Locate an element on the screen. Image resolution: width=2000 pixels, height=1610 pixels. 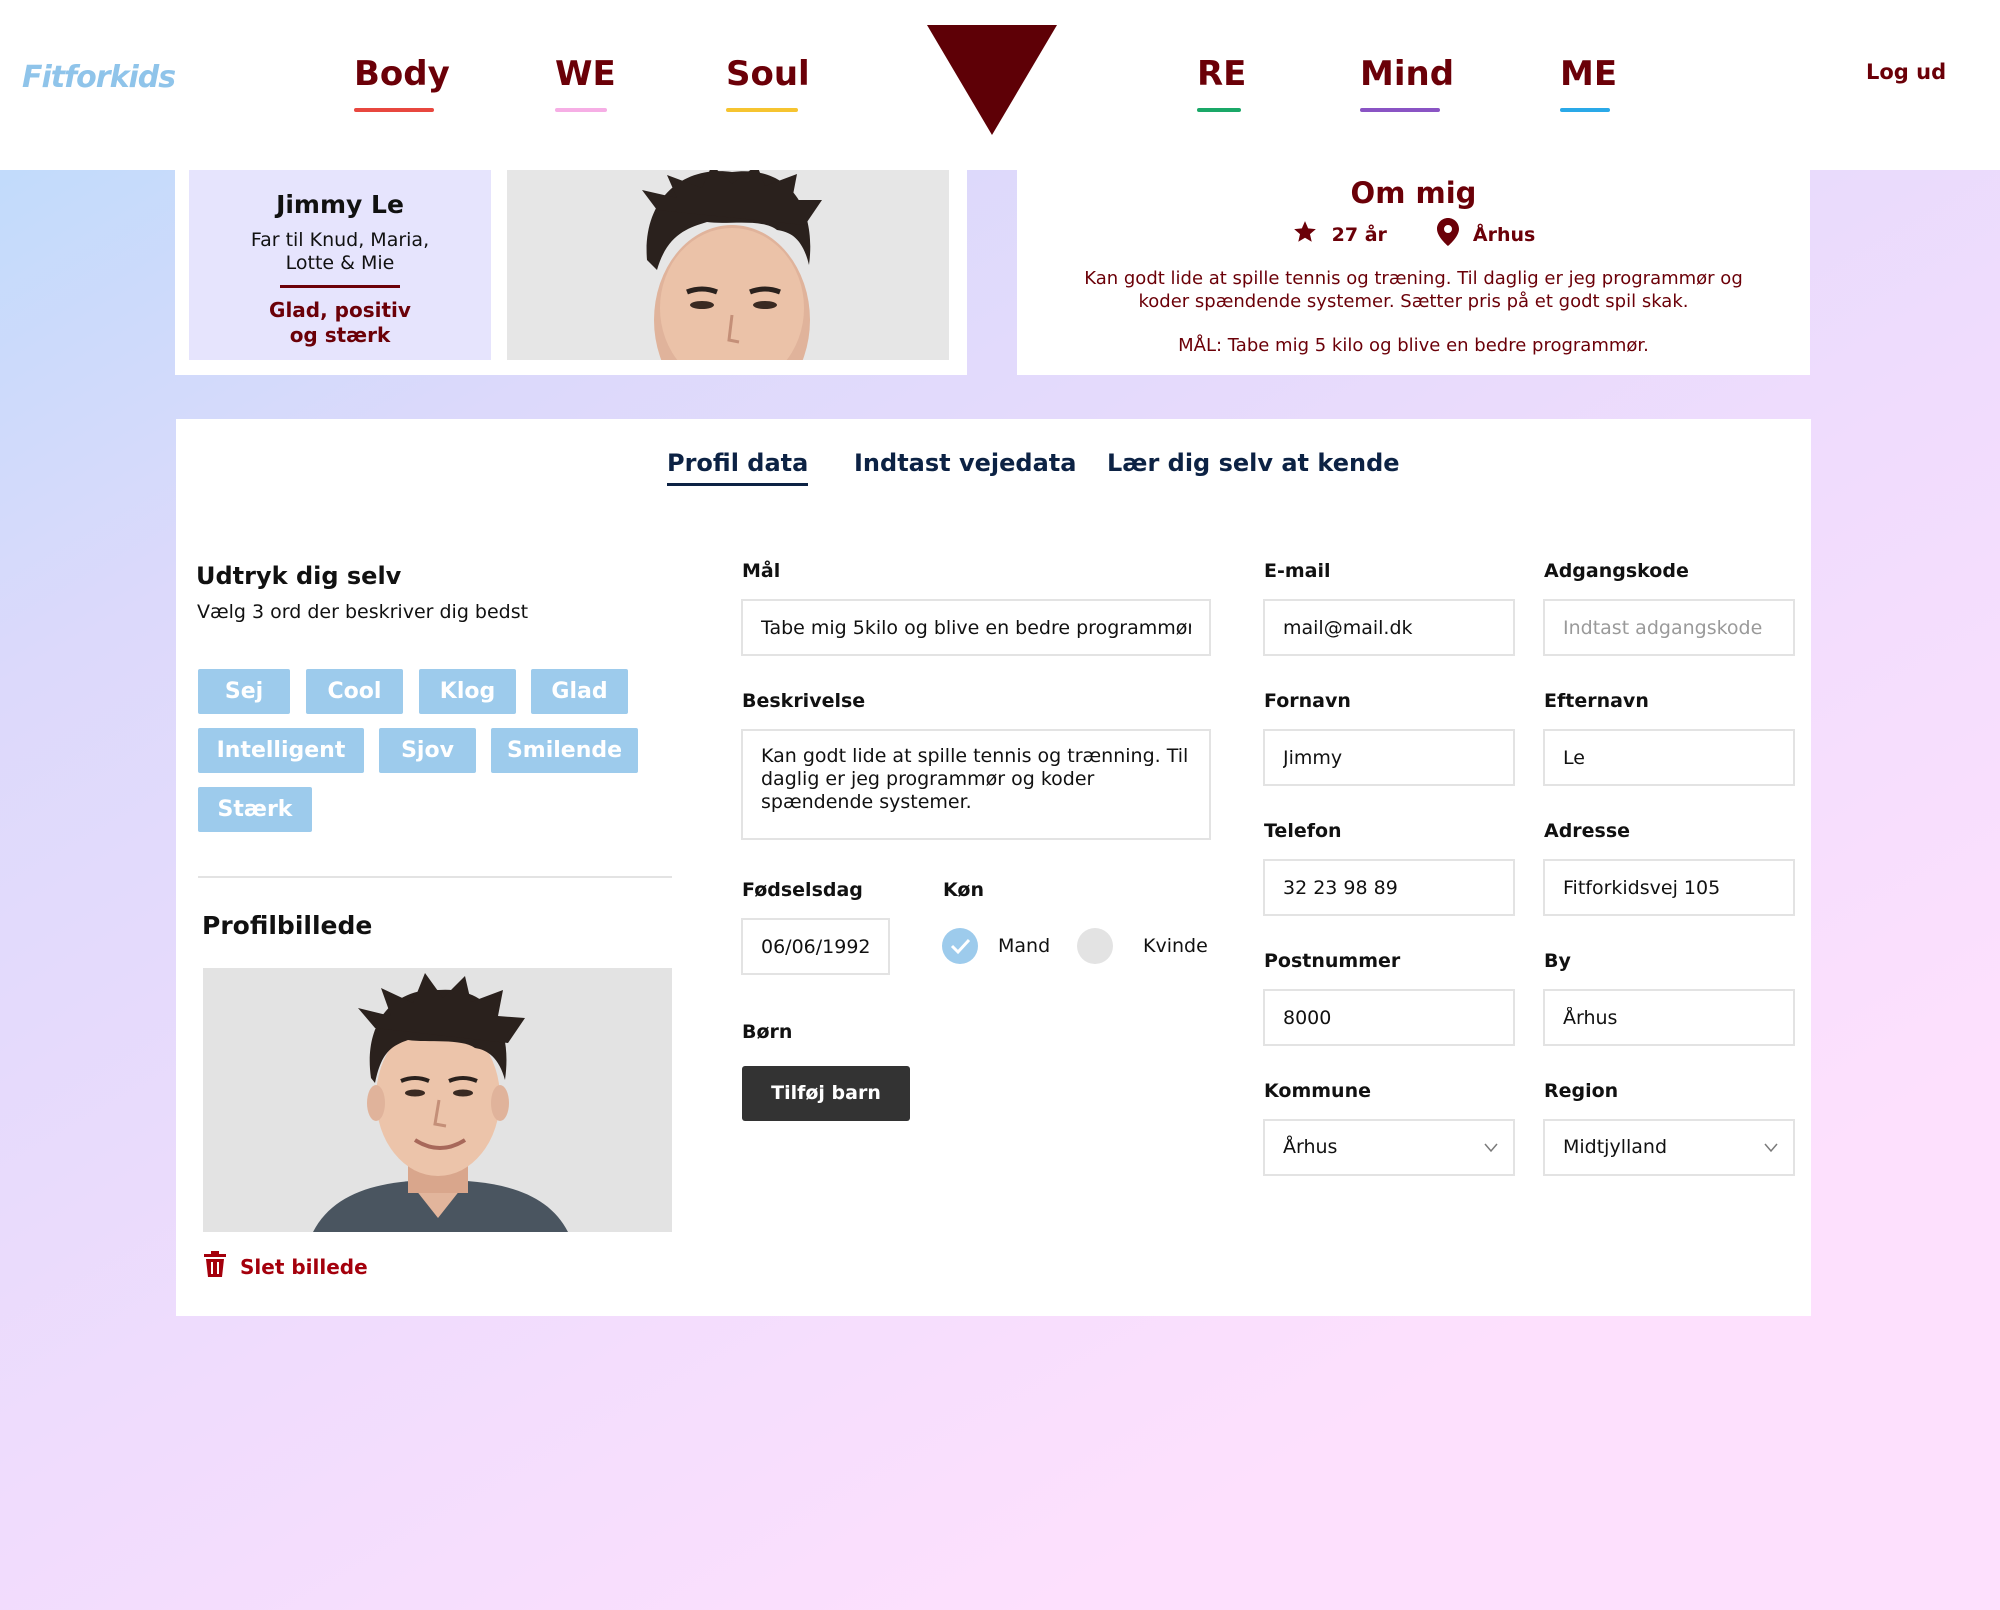
nav-item-body: Body is located at coordinates (402, 82).